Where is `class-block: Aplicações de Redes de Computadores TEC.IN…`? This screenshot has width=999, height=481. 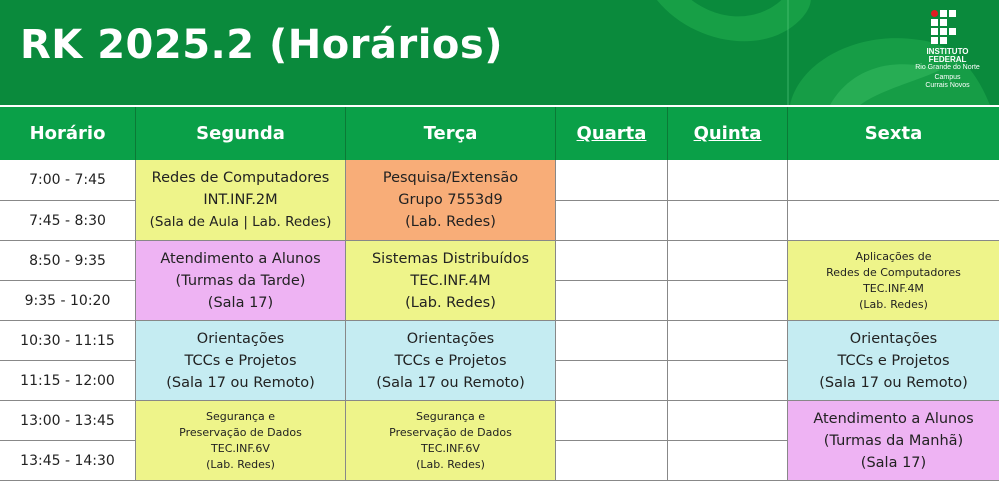 class-block: Aplicações de Redes de Computadores TEC.IN… is located at coordinates (893, 281).